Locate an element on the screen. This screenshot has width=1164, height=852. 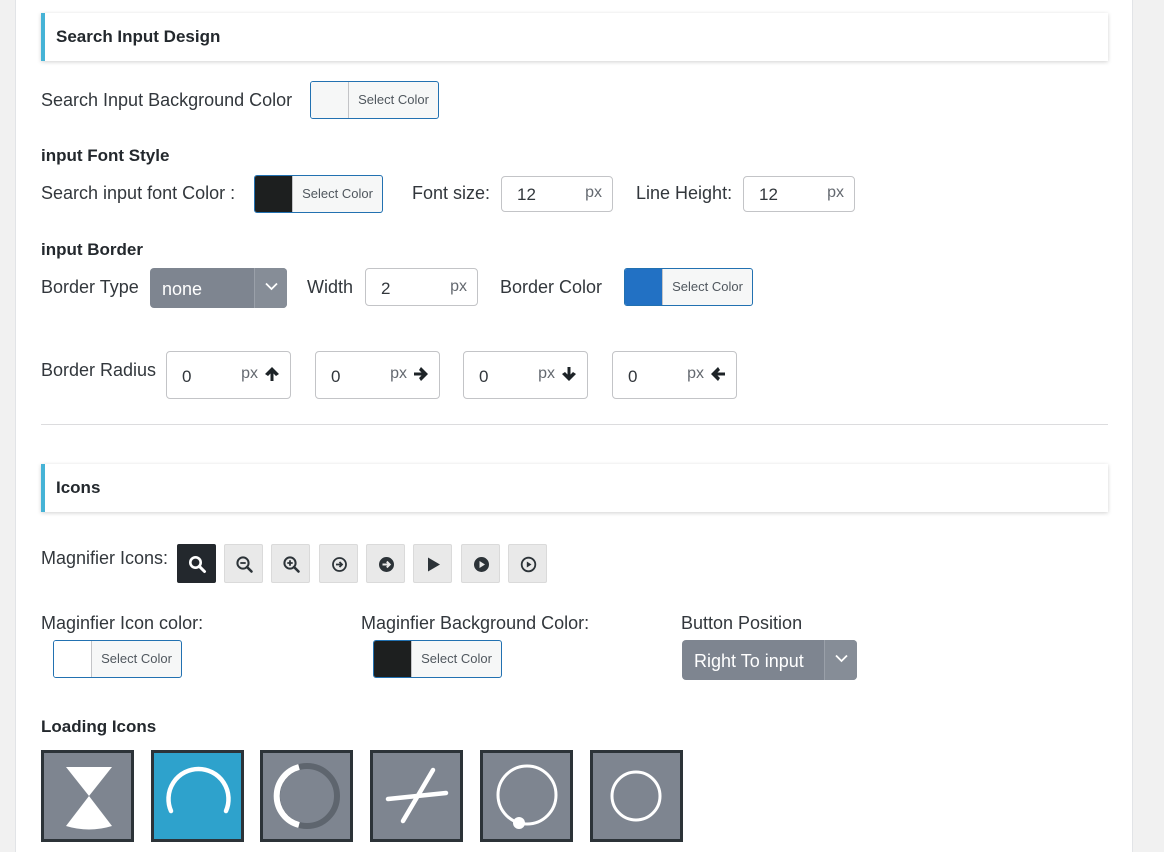
icon-color-picker: Select Color is located at coordinates (117, 659).